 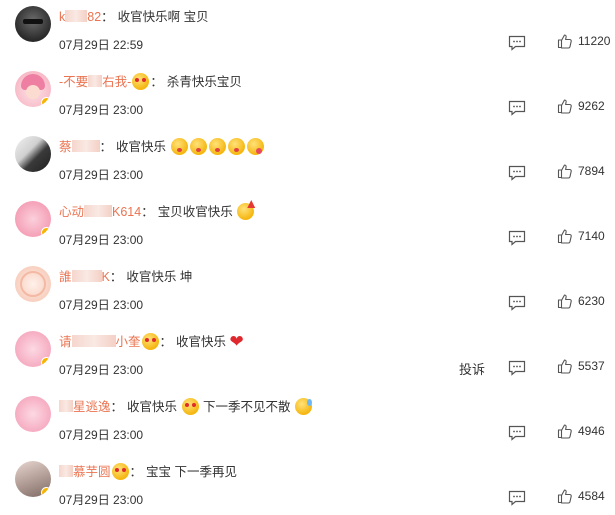 I want to click on comment-text: 收官快乐啊 宝贝, so click(x=163, y=17).